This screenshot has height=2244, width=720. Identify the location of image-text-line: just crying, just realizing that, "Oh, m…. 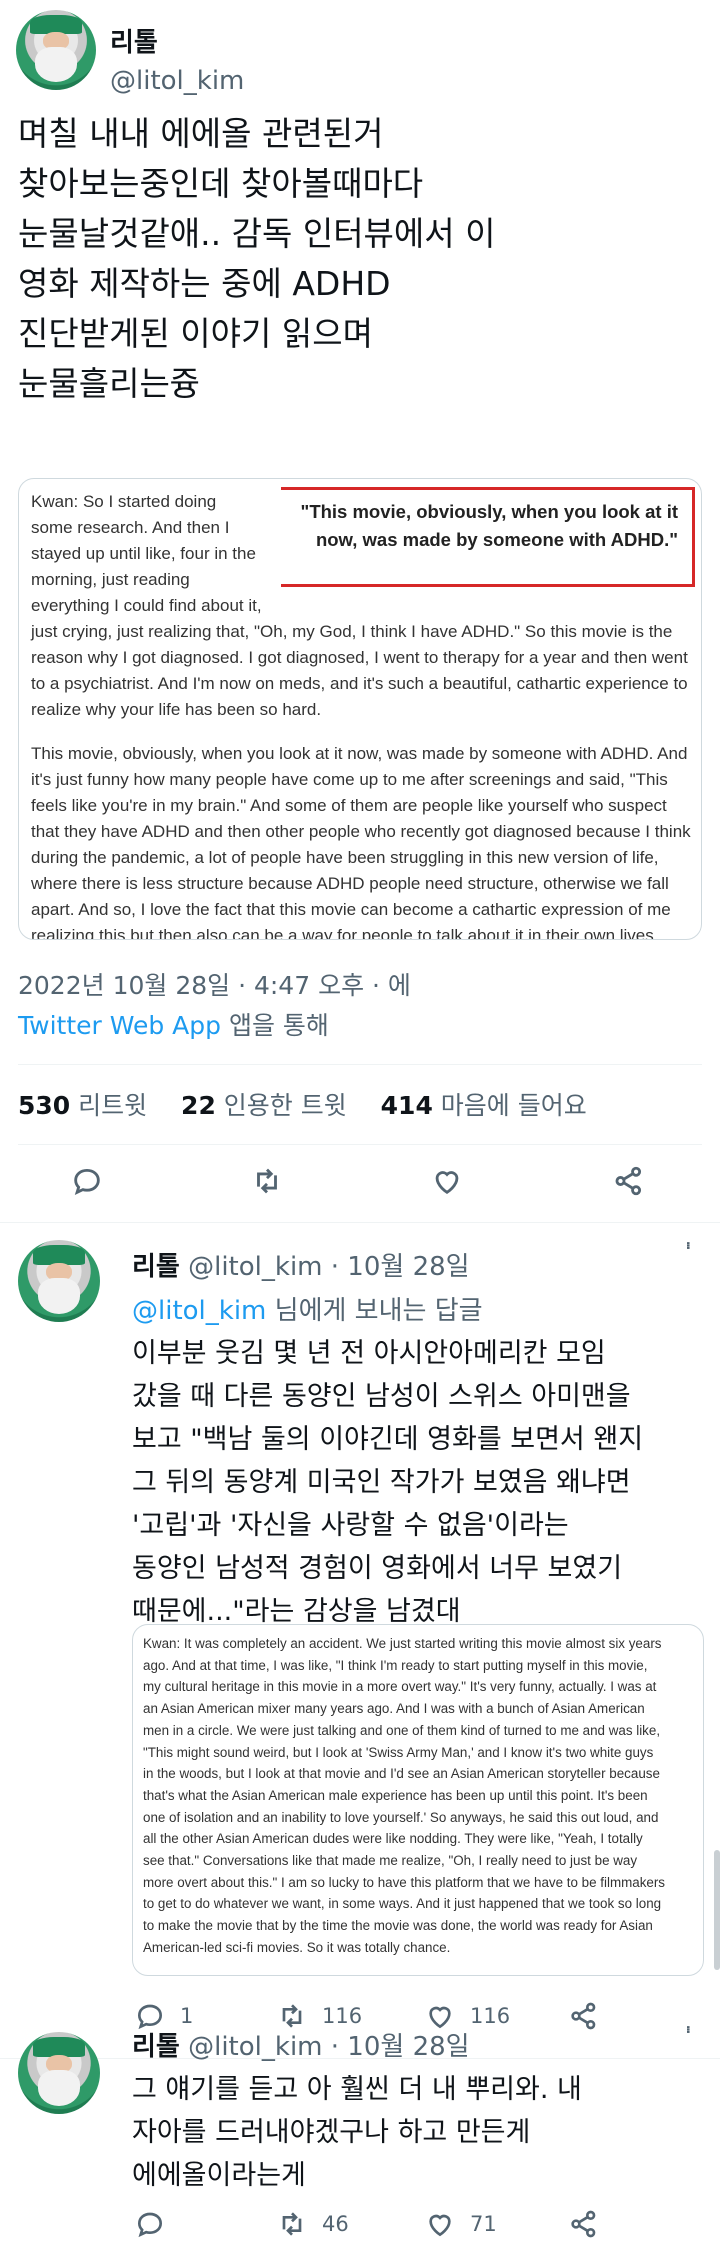
(352, 631).